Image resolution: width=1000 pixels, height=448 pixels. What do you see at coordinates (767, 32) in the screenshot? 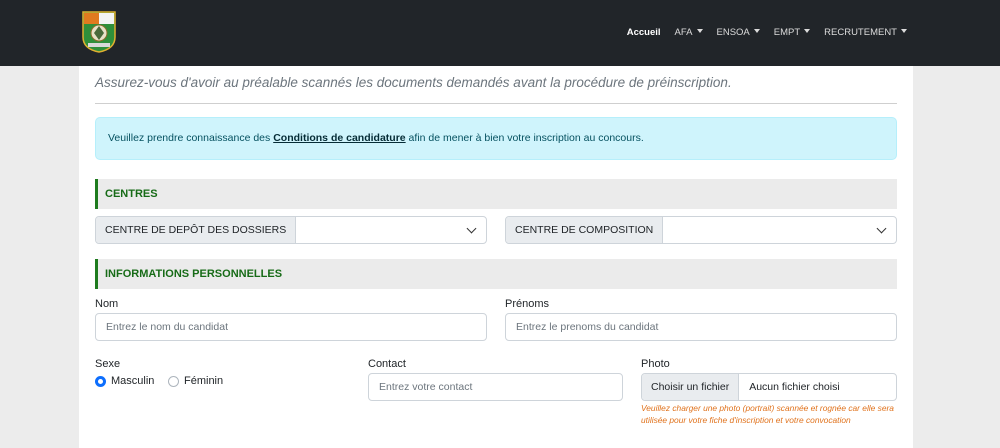
I see `nav-menu: Accueil AFA ENSOA EMPT RECRUTEMENT` at bounding box center [767, 32].